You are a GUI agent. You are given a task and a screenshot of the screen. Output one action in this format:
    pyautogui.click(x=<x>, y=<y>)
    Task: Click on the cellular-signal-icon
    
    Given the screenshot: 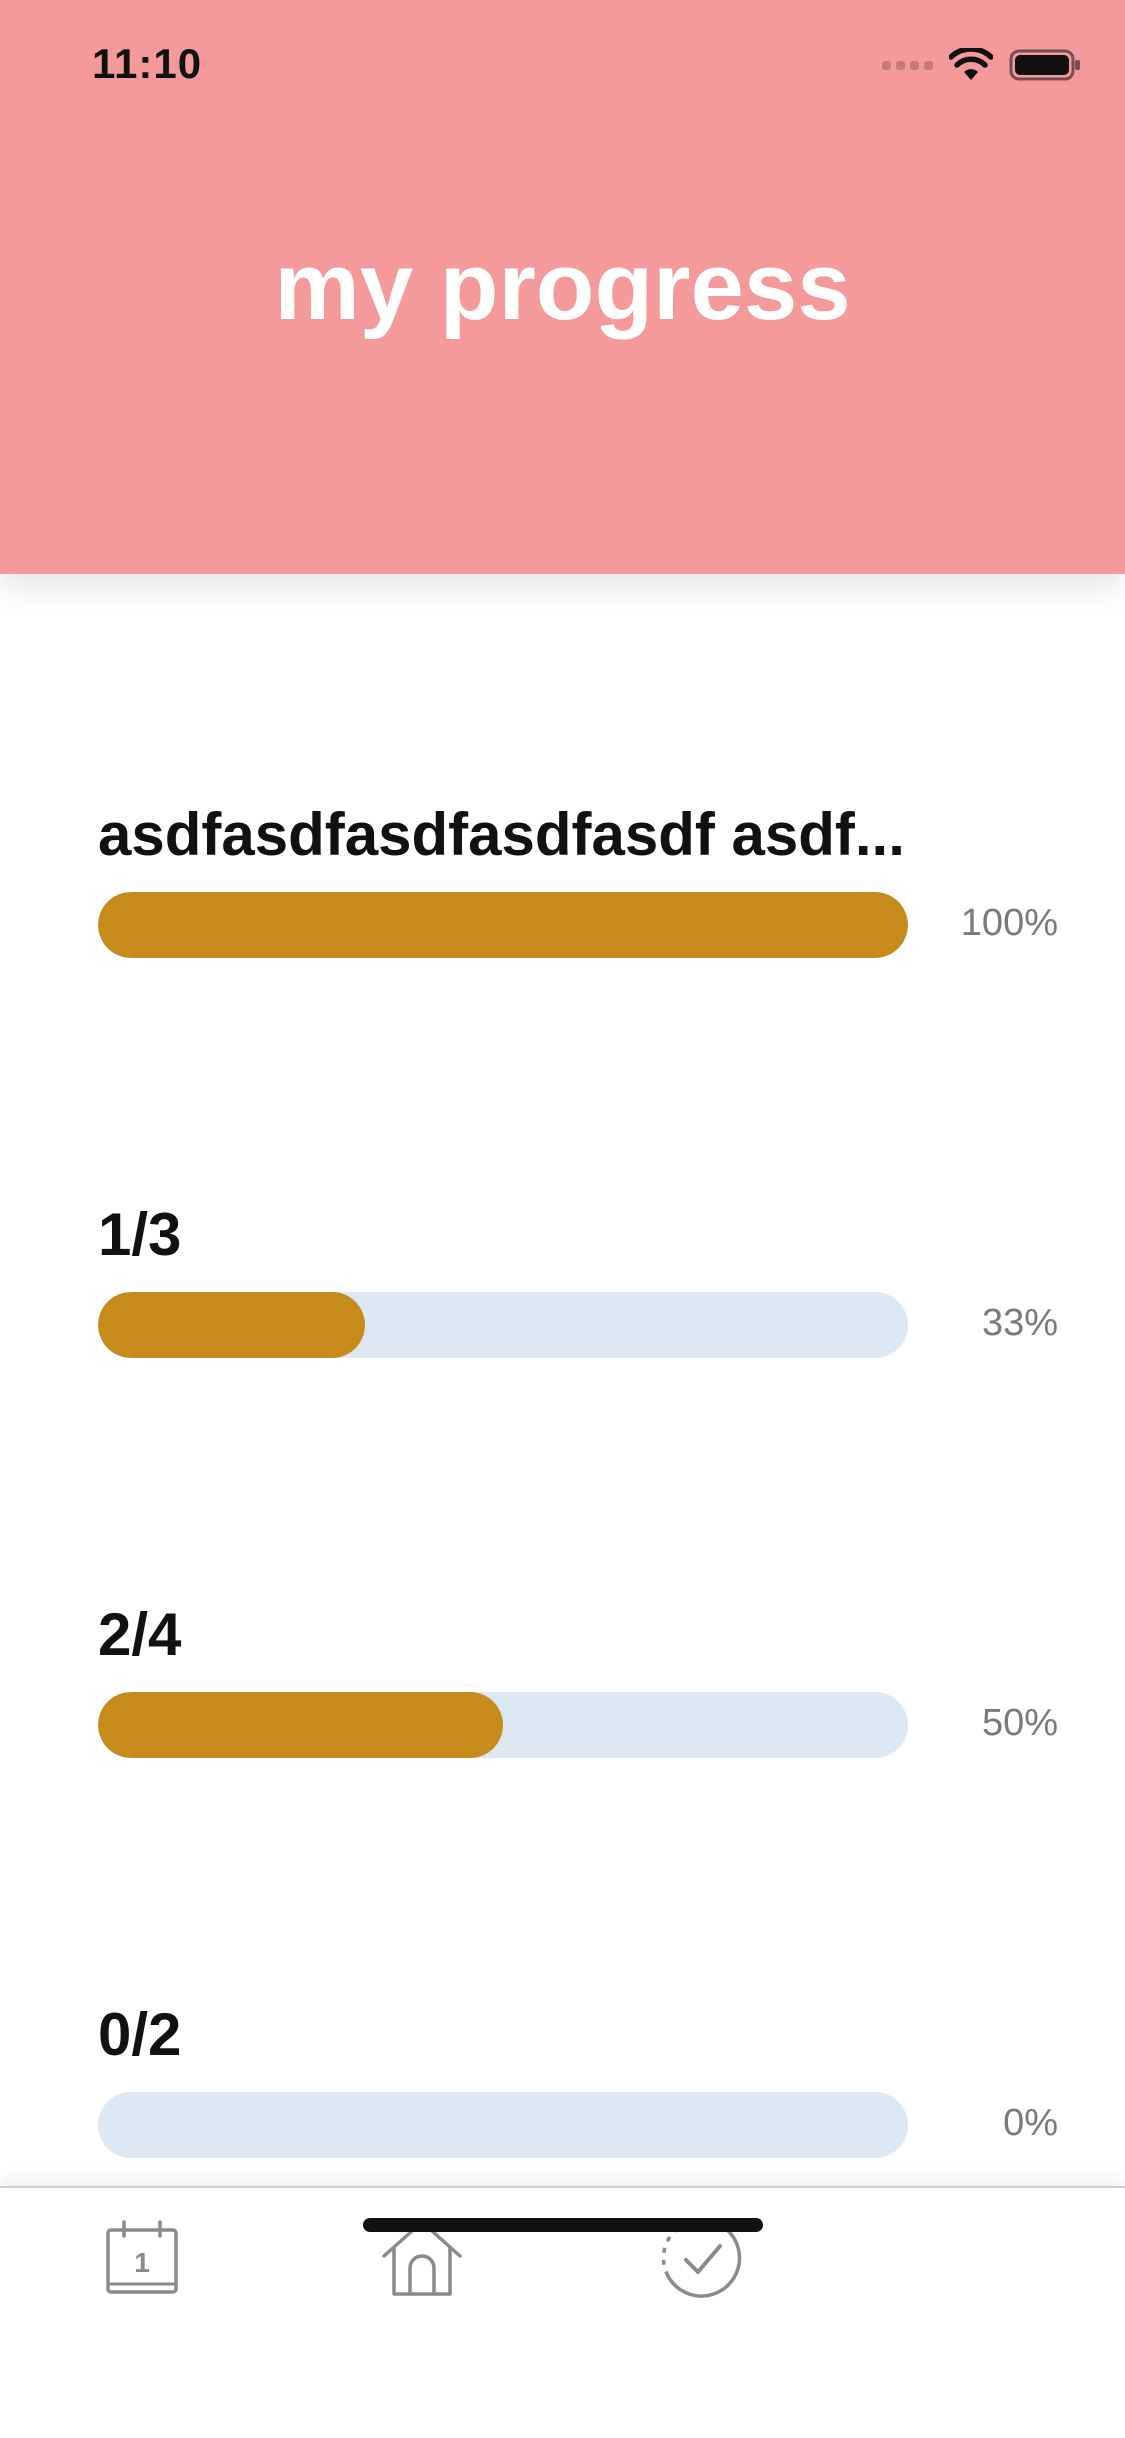 What is the action you would take?
    pyautogui.click(x=907, y=65)
    